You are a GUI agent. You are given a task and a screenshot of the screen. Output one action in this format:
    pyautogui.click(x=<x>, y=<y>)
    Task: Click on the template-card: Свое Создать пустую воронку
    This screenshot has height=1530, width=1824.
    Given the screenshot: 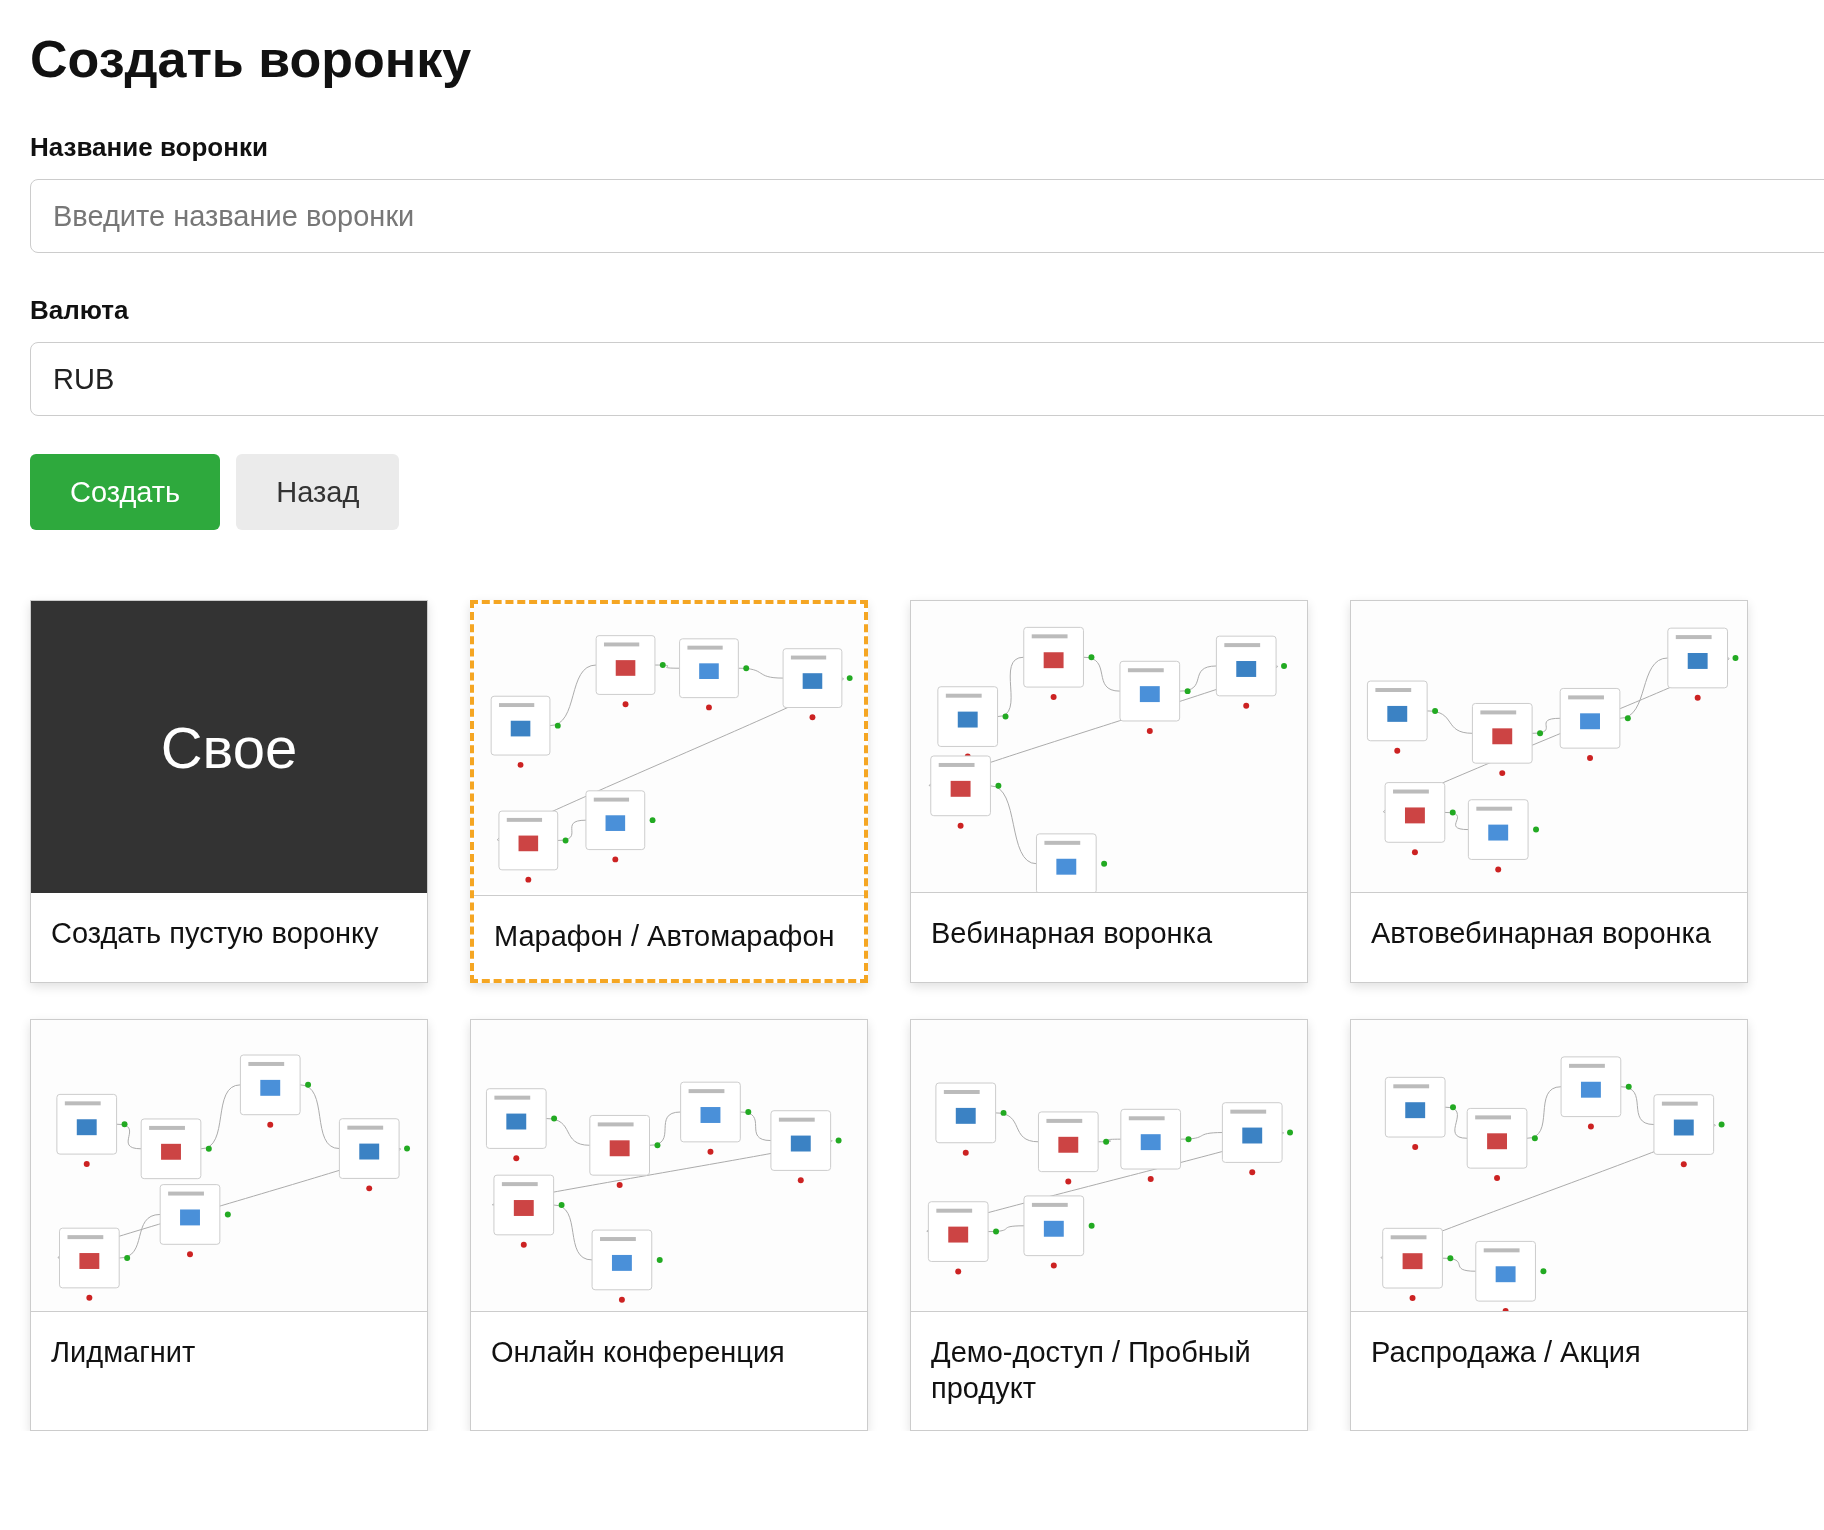 What is the action you would take?
    pyautogui.click(x=229, y=791)
    